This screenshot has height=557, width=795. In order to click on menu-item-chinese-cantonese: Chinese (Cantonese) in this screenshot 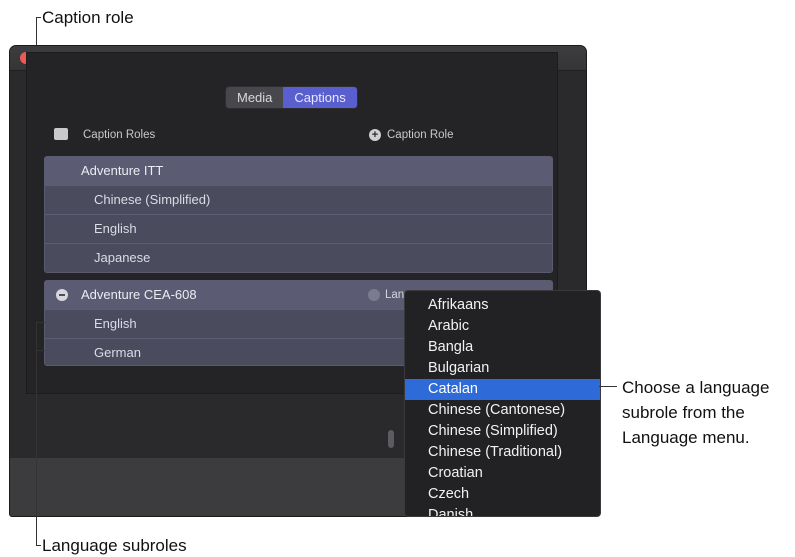, I will do `click(502, 410)`.